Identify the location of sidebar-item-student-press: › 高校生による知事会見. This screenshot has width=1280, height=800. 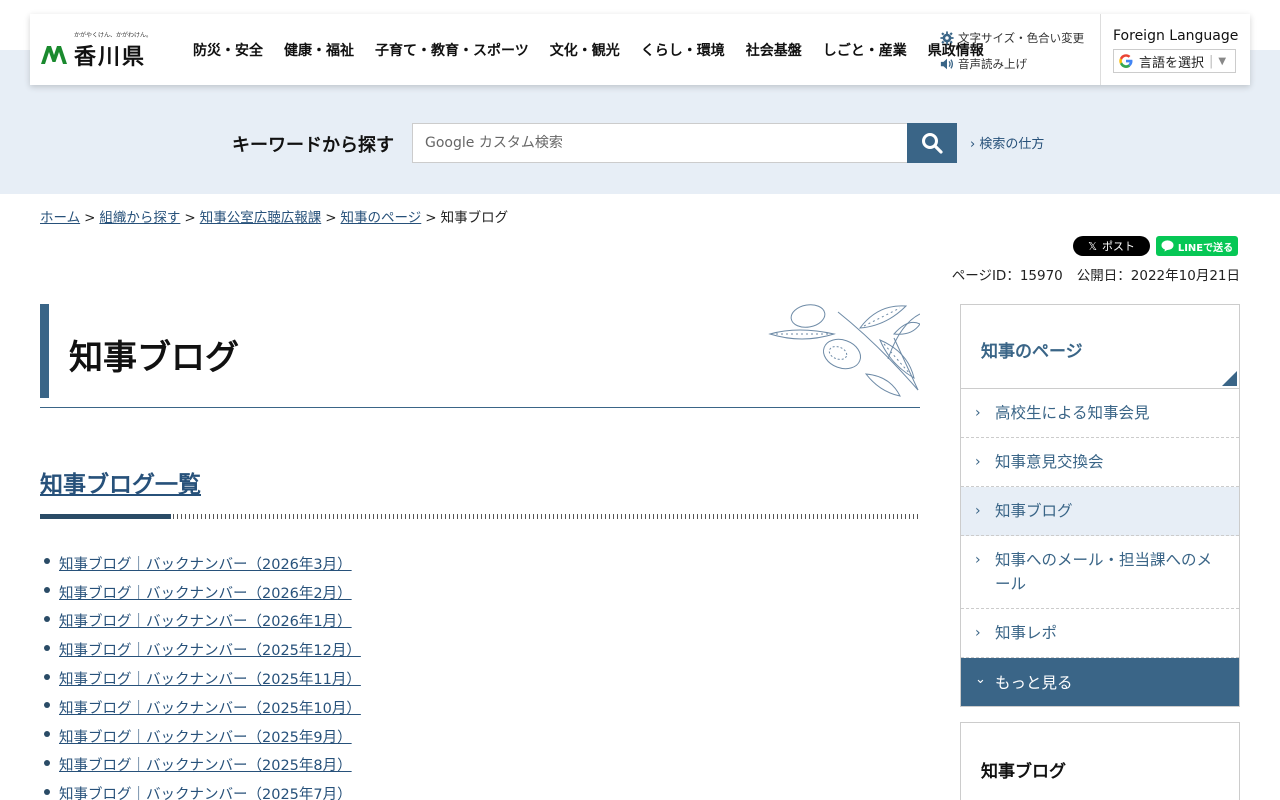
(1100, 413).